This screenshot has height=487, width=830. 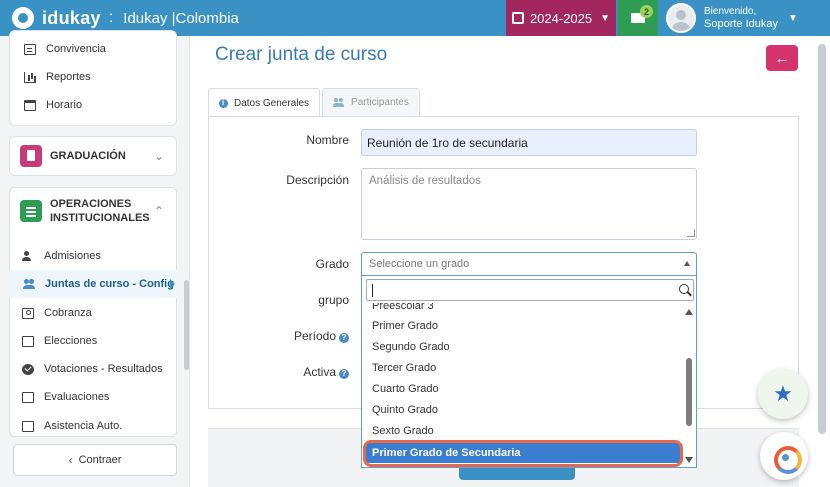 I want to click on messages-button: 2, so click(x=638, y=18).